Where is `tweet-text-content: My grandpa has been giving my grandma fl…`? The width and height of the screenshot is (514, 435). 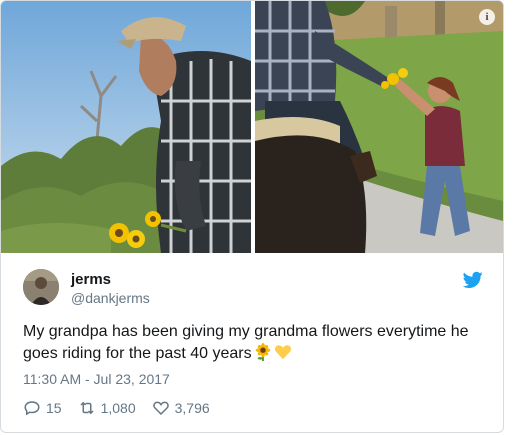 tweet-text-content: My grandpa has been giving my grandma fl… is located at coordinates (246, 342).